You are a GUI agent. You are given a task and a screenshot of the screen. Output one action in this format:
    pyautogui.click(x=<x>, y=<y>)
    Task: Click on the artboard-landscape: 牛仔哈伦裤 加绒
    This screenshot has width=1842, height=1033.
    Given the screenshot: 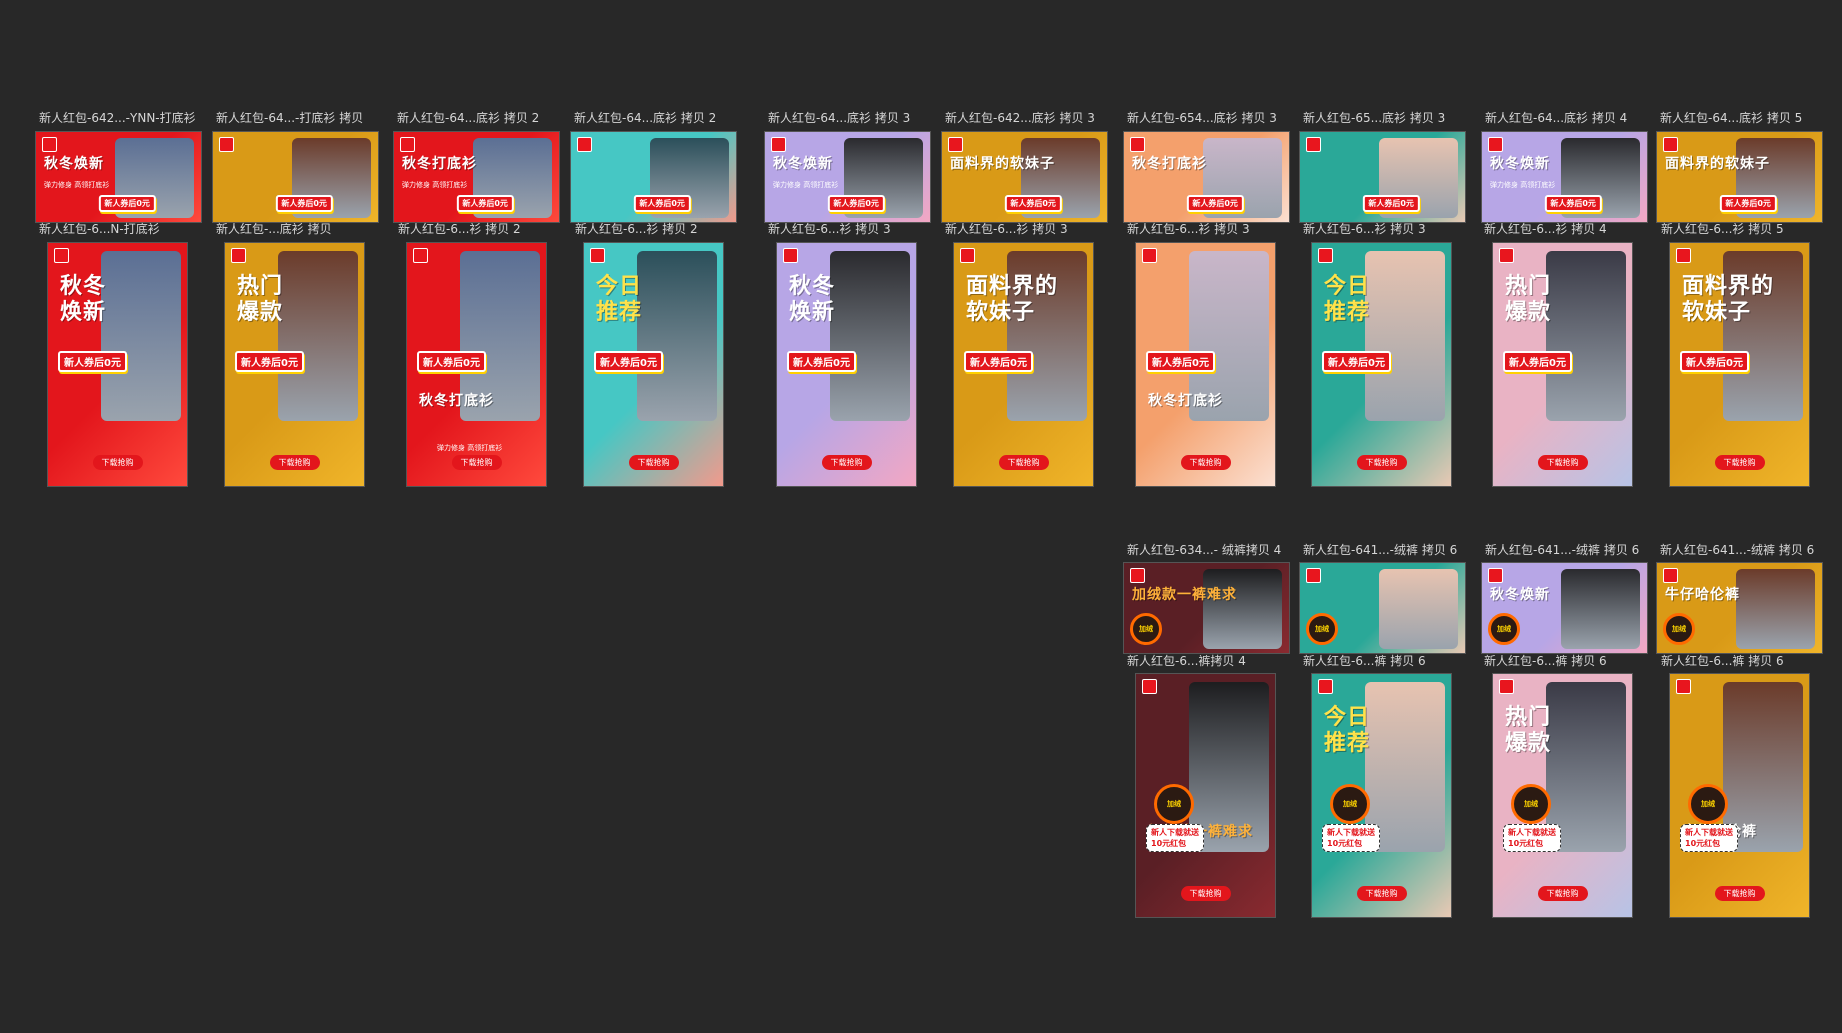 What is the action you would take?
    pyautogui.click(x=1739, y=608)
    